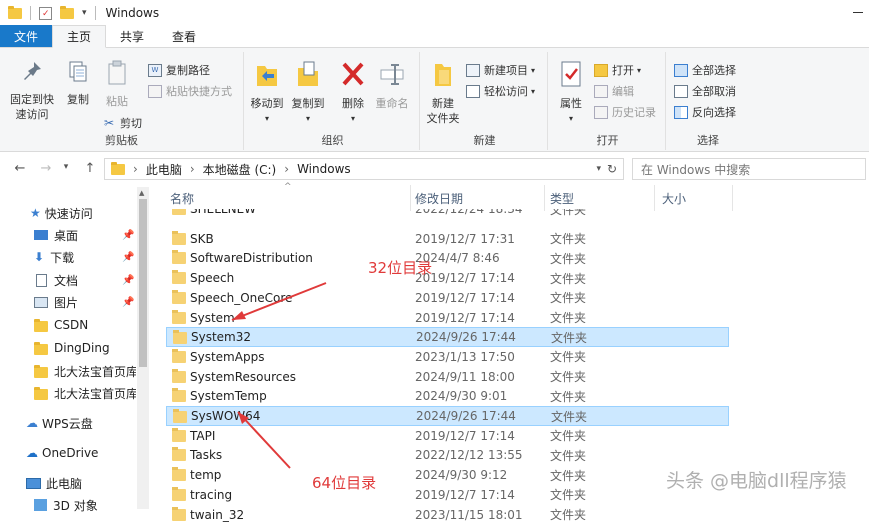 The height and width of the screenshot is (525, 869). Describe the element at coordinates (117, 101) in the screenshot. I see `paste-label: 粘贴` at that location.